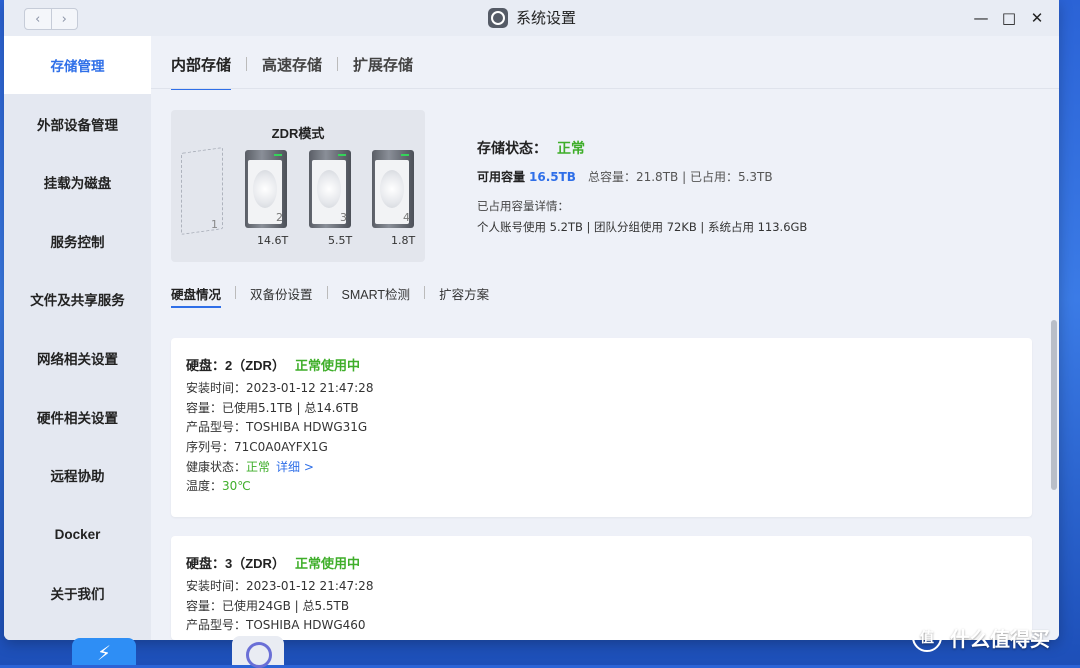 The image size is (1080, 668). What do you see at coordinates (77, 124) in the screenshot?
I see `sidebar-item-external-devices: 外部设备管理` at bounding box center [77, 124].